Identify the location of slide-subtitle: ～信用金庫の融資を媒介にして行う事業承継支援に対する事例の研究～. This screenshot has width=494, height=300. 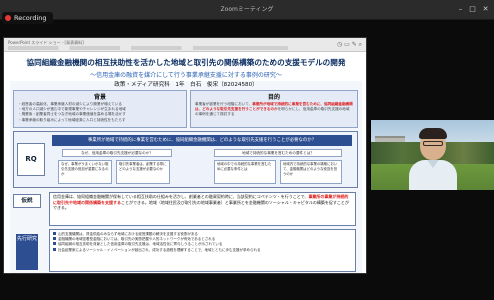
(186, 75).